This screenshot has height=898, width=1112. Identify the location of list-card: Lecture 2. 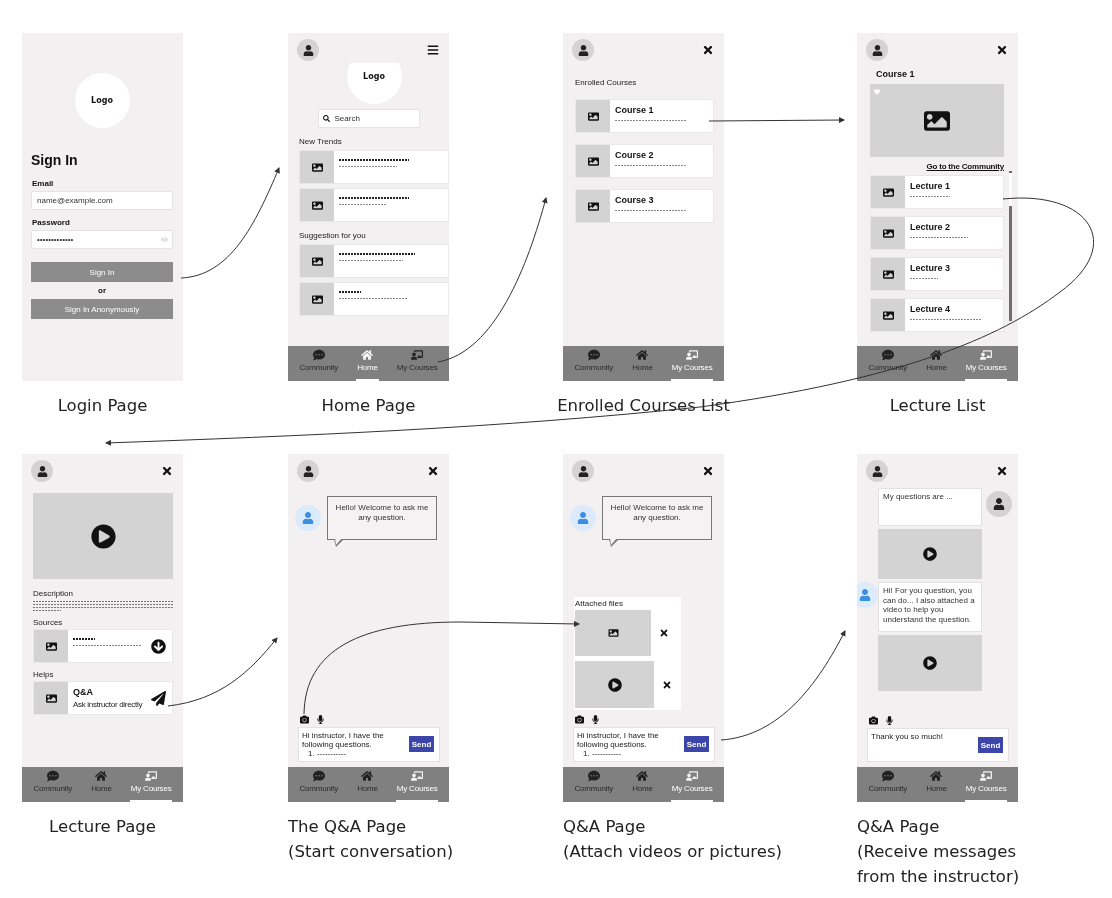
(937, 233).